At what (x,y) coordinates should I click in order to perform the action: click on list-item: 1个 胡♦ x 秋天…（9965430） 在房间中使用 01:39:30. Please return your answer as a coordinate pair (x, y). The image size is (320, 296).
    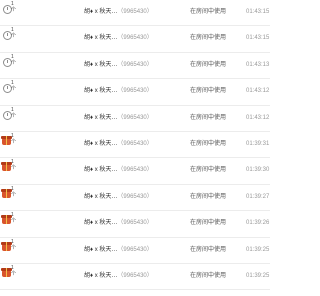
    Looking at the image, I should click on (135, 171).